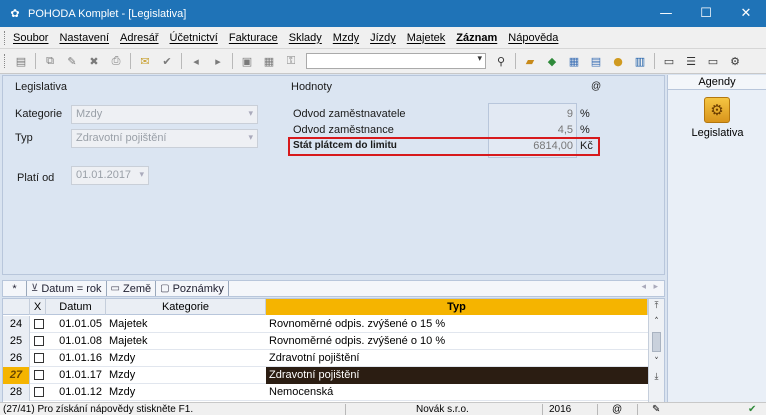 The width and height of the screenshot is (766, 415). Describe the element at coordinates (656, 362) in the screenshot. I see `scroll-down-icon: ˅` at that location.